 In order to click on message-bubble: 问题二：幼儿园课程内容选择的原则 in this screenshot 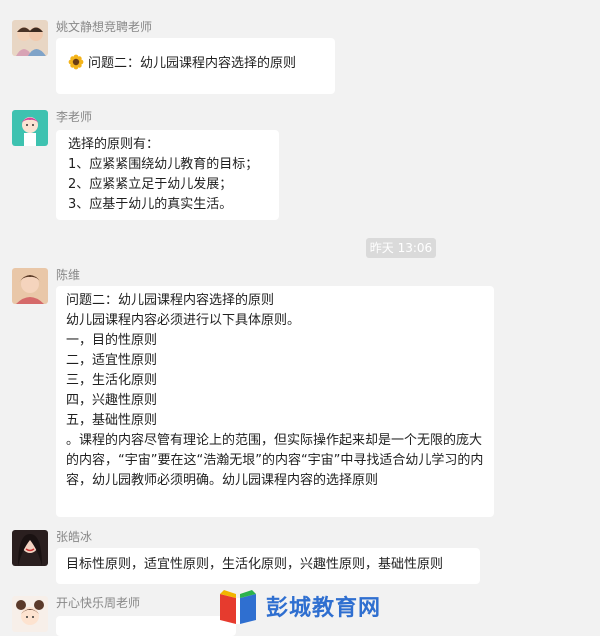, I will do `click(195, 66)`.